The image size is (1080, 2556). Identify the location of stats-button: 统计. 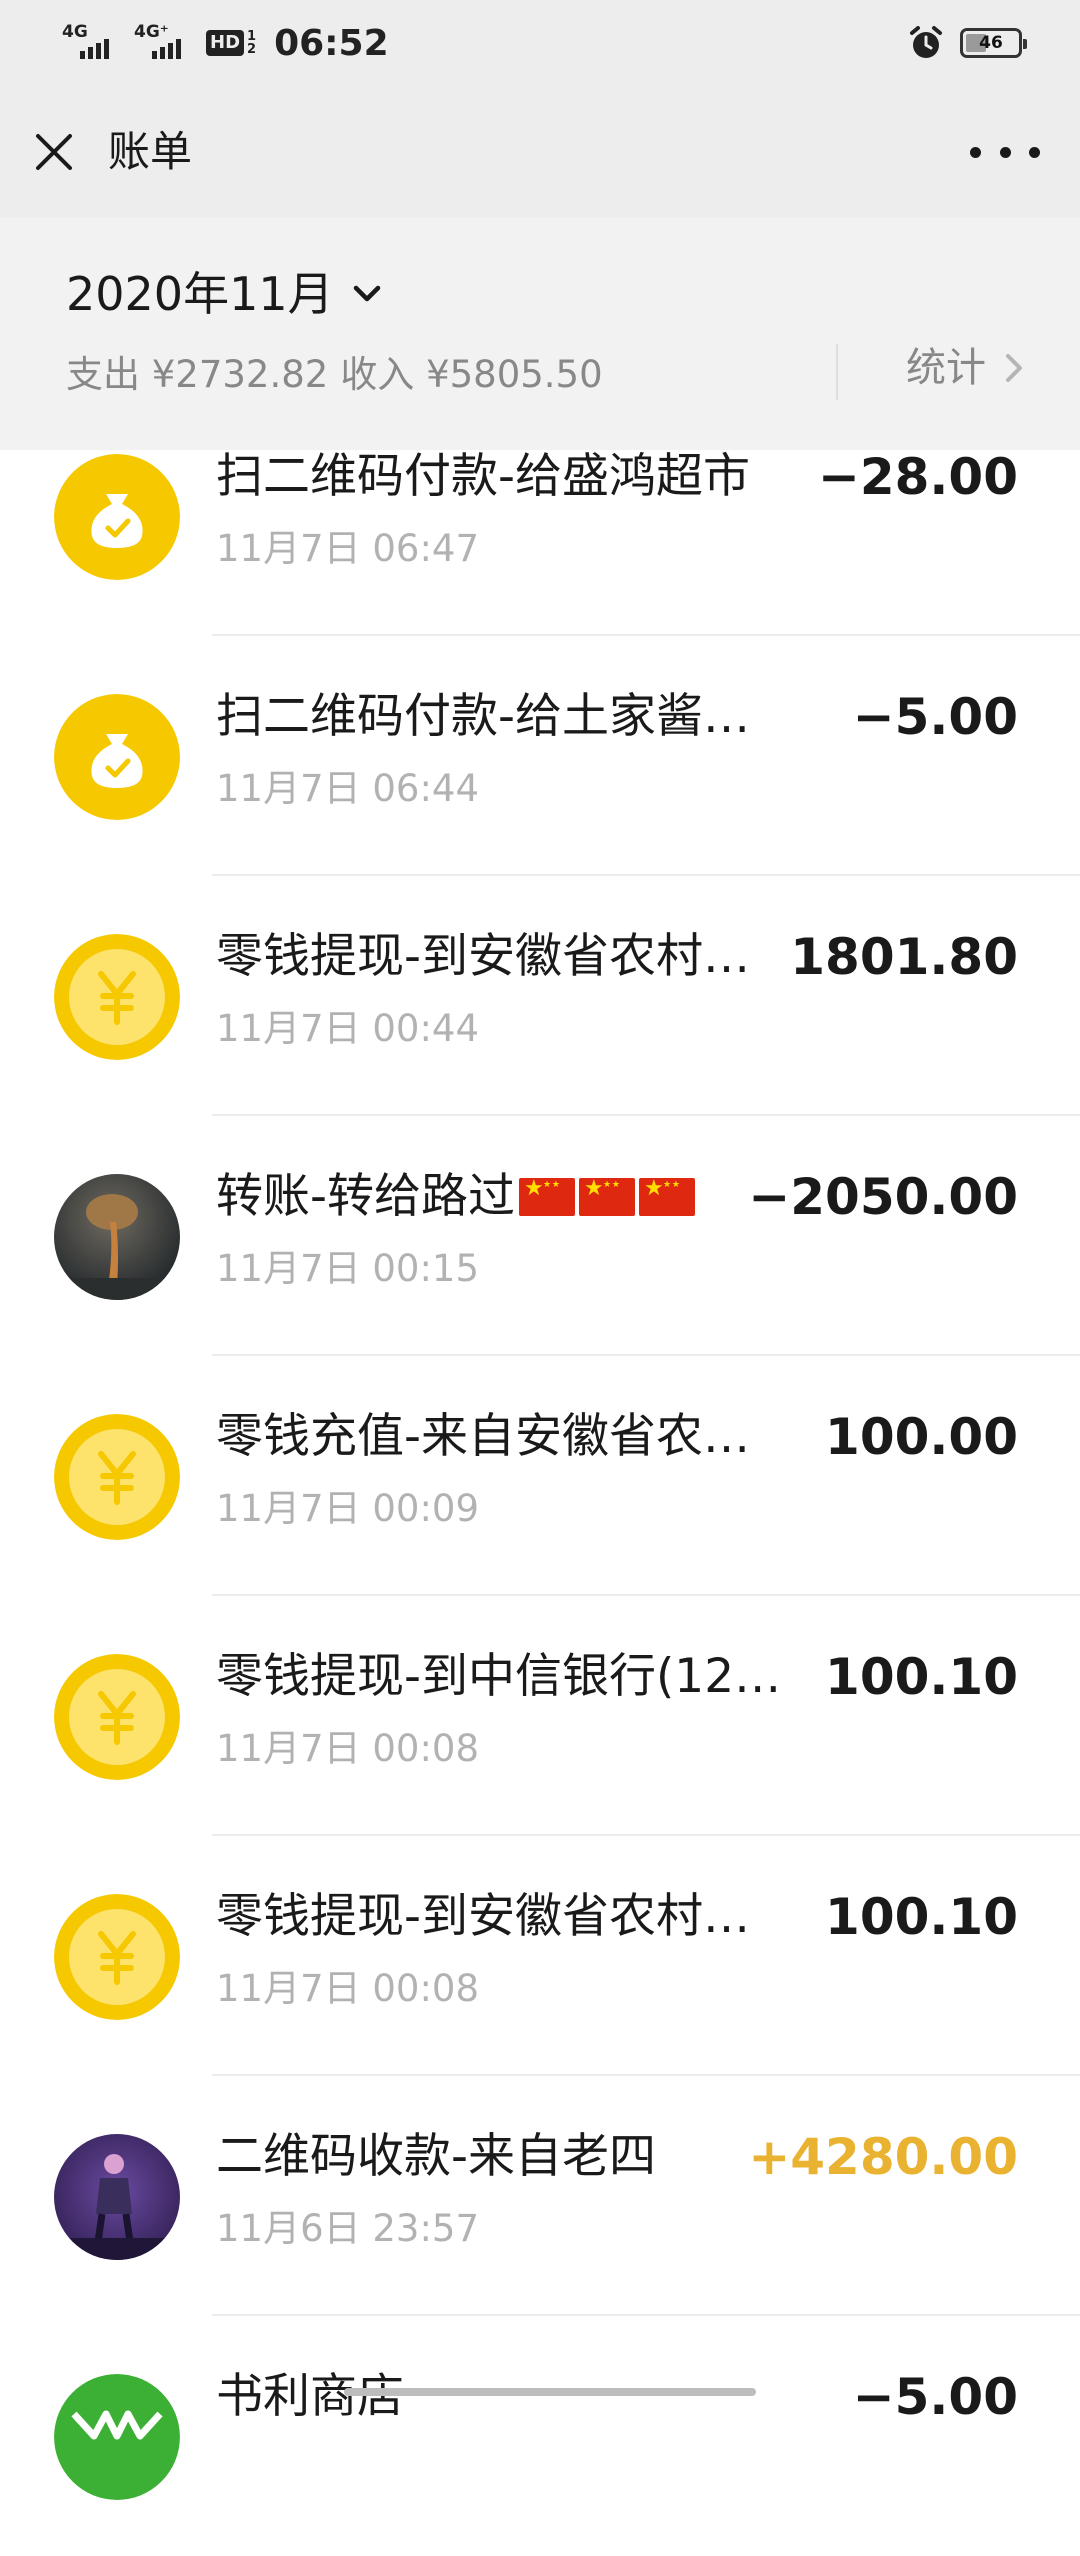
(966, 368).